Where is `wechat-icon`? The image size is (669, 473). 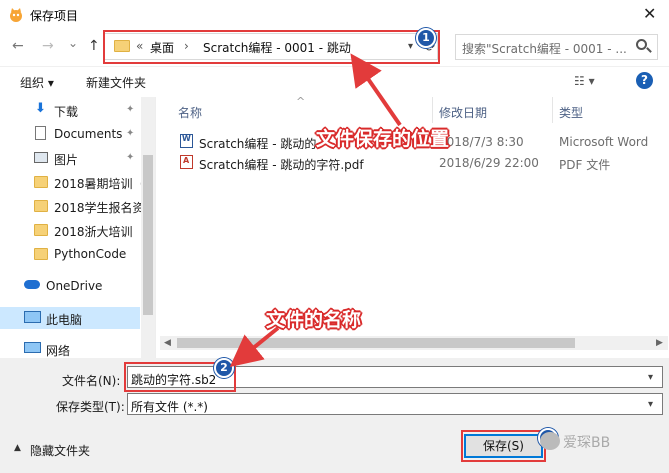
wechat-icon is located at coordinates (550, 441).